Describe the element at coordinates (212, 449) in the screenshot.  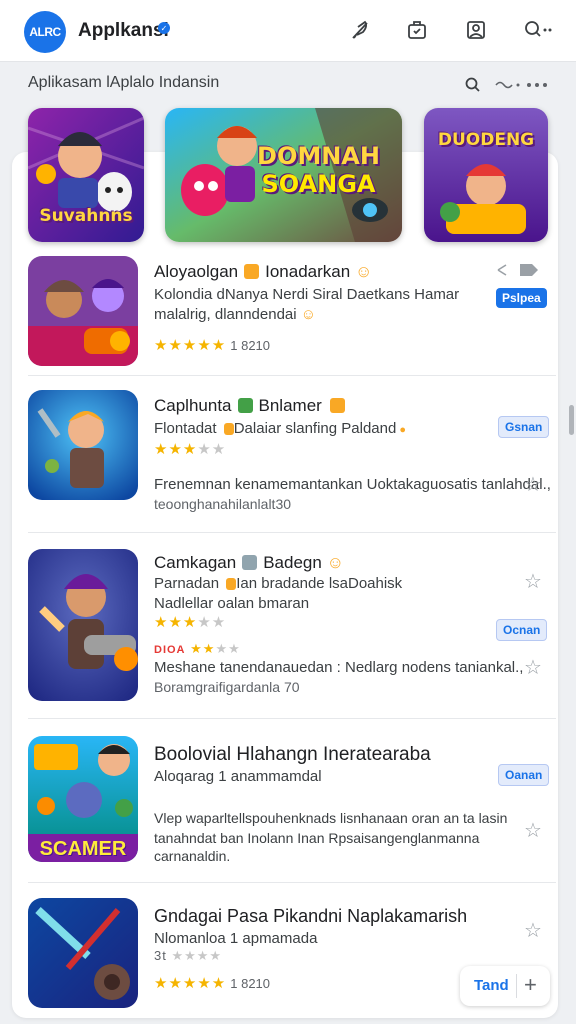
I see `app-2-stars-empty: ★★` at that location.